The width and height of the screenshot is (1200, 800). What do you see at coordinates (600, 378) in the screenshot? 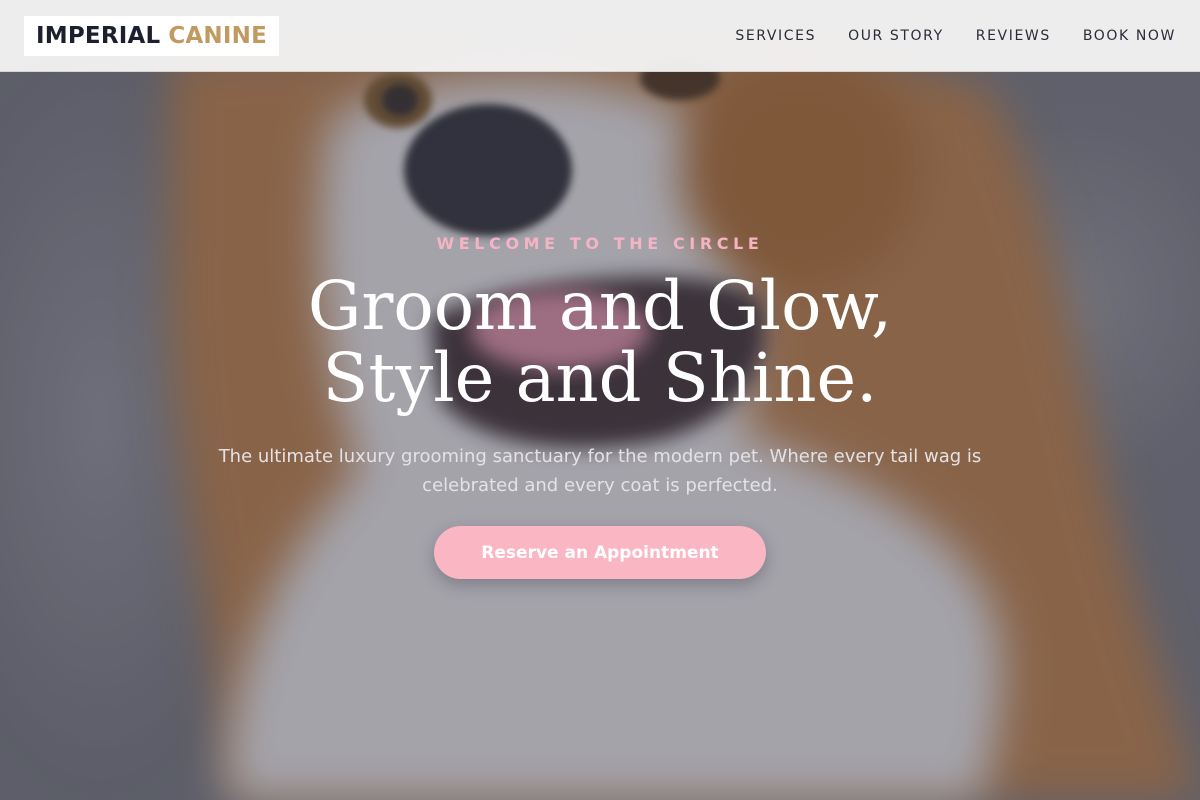
I see `hero-headline-line2: Style and Shine.` at bounding box center [600, 378].